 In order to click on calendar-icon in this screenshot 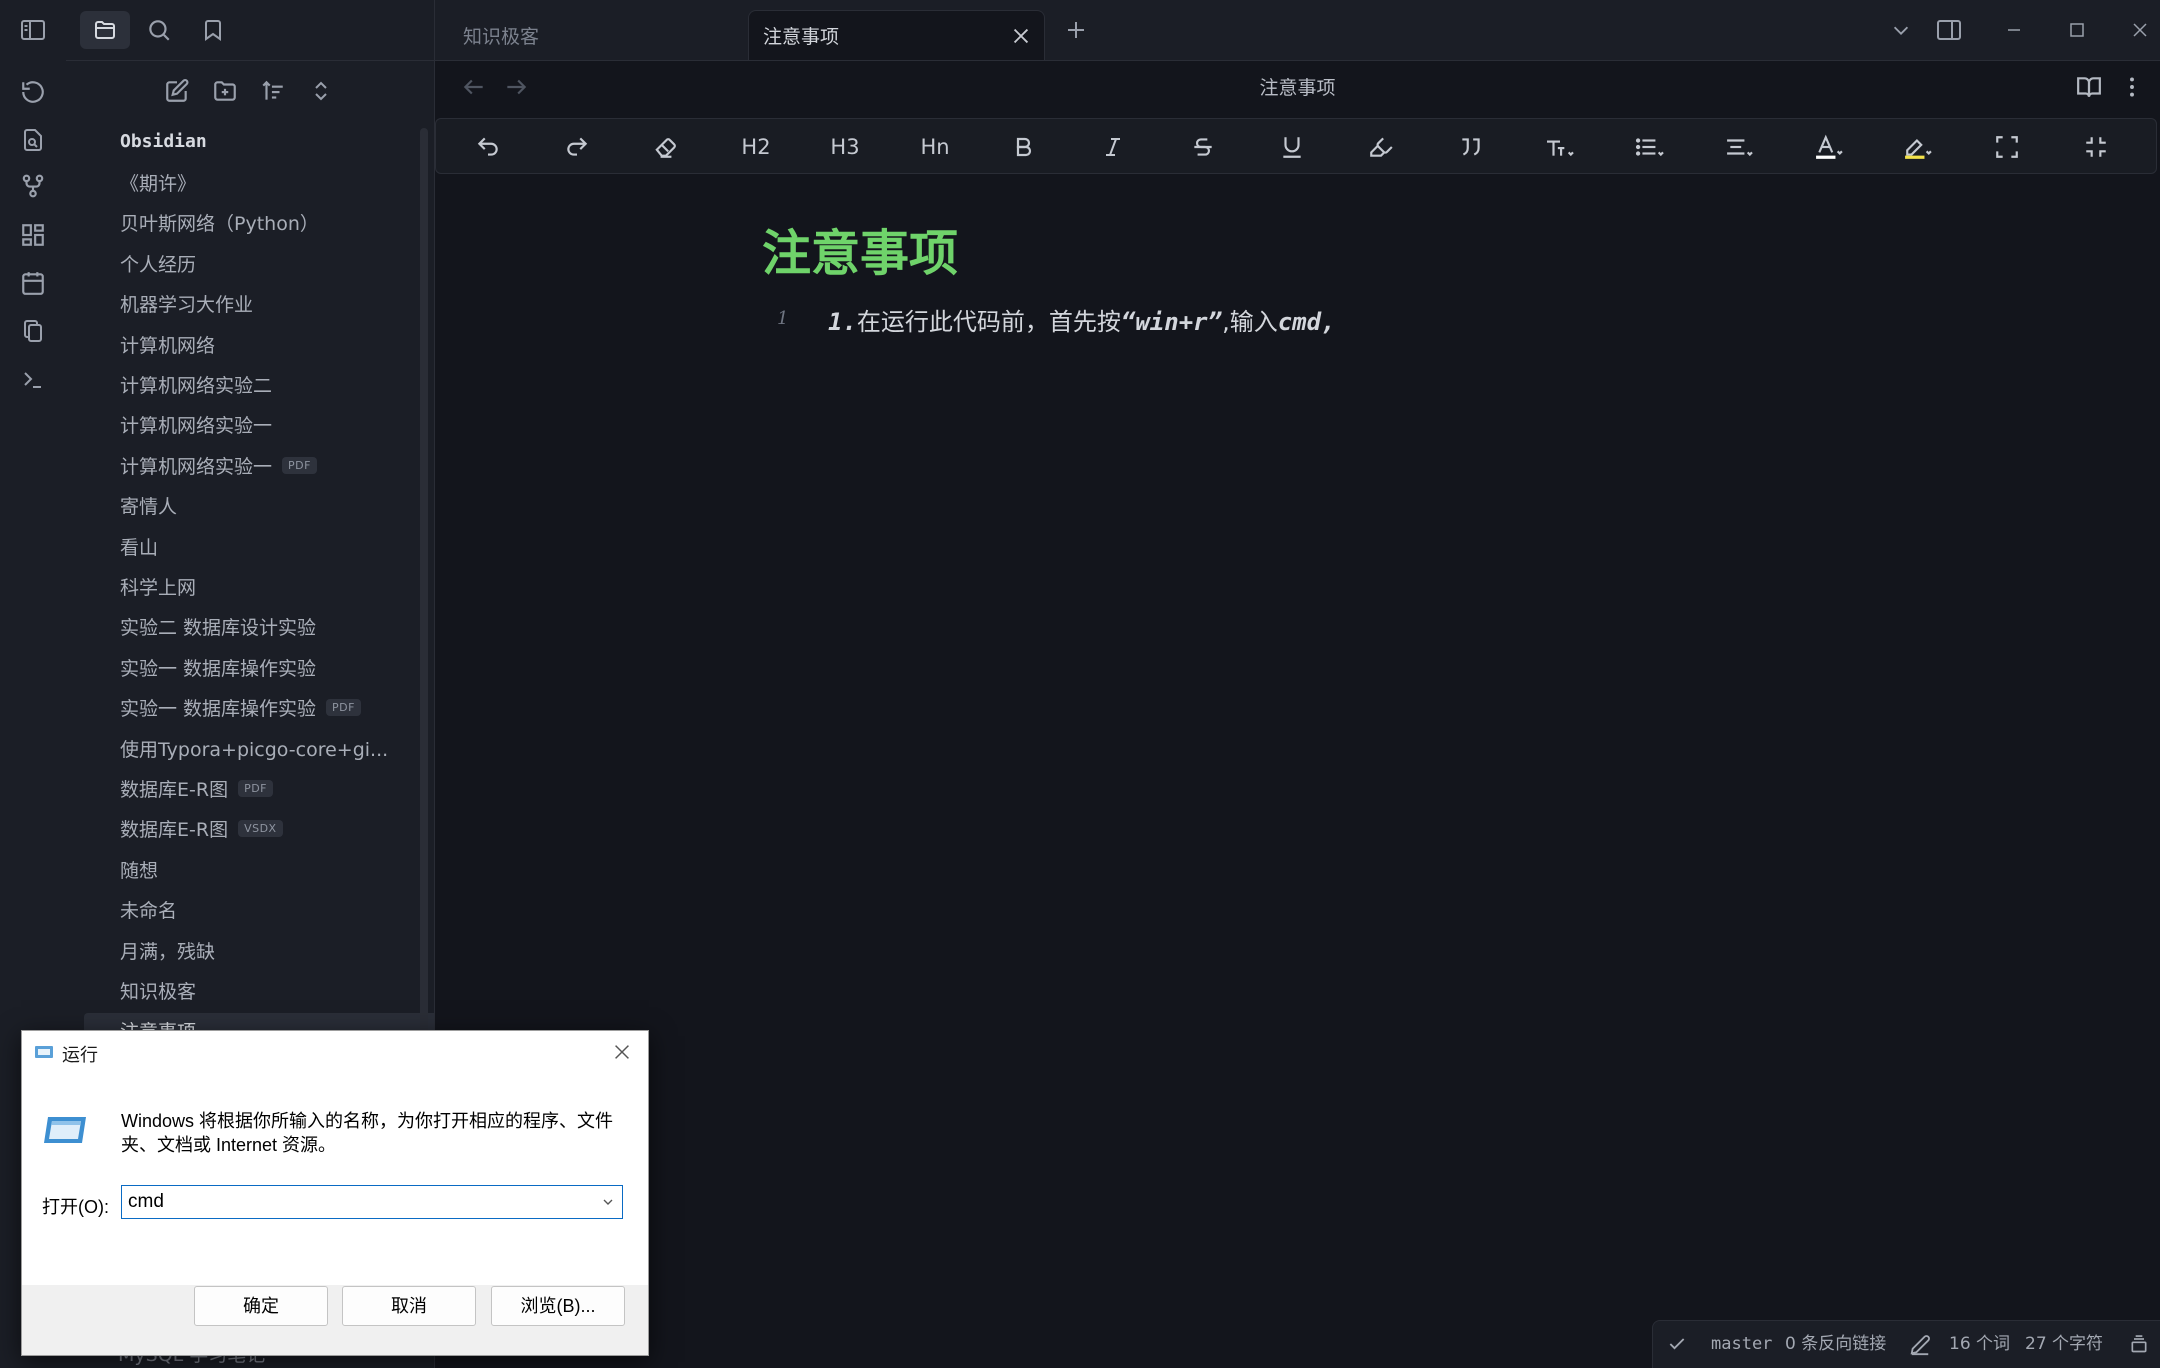, I will do `click(33, 283)`.